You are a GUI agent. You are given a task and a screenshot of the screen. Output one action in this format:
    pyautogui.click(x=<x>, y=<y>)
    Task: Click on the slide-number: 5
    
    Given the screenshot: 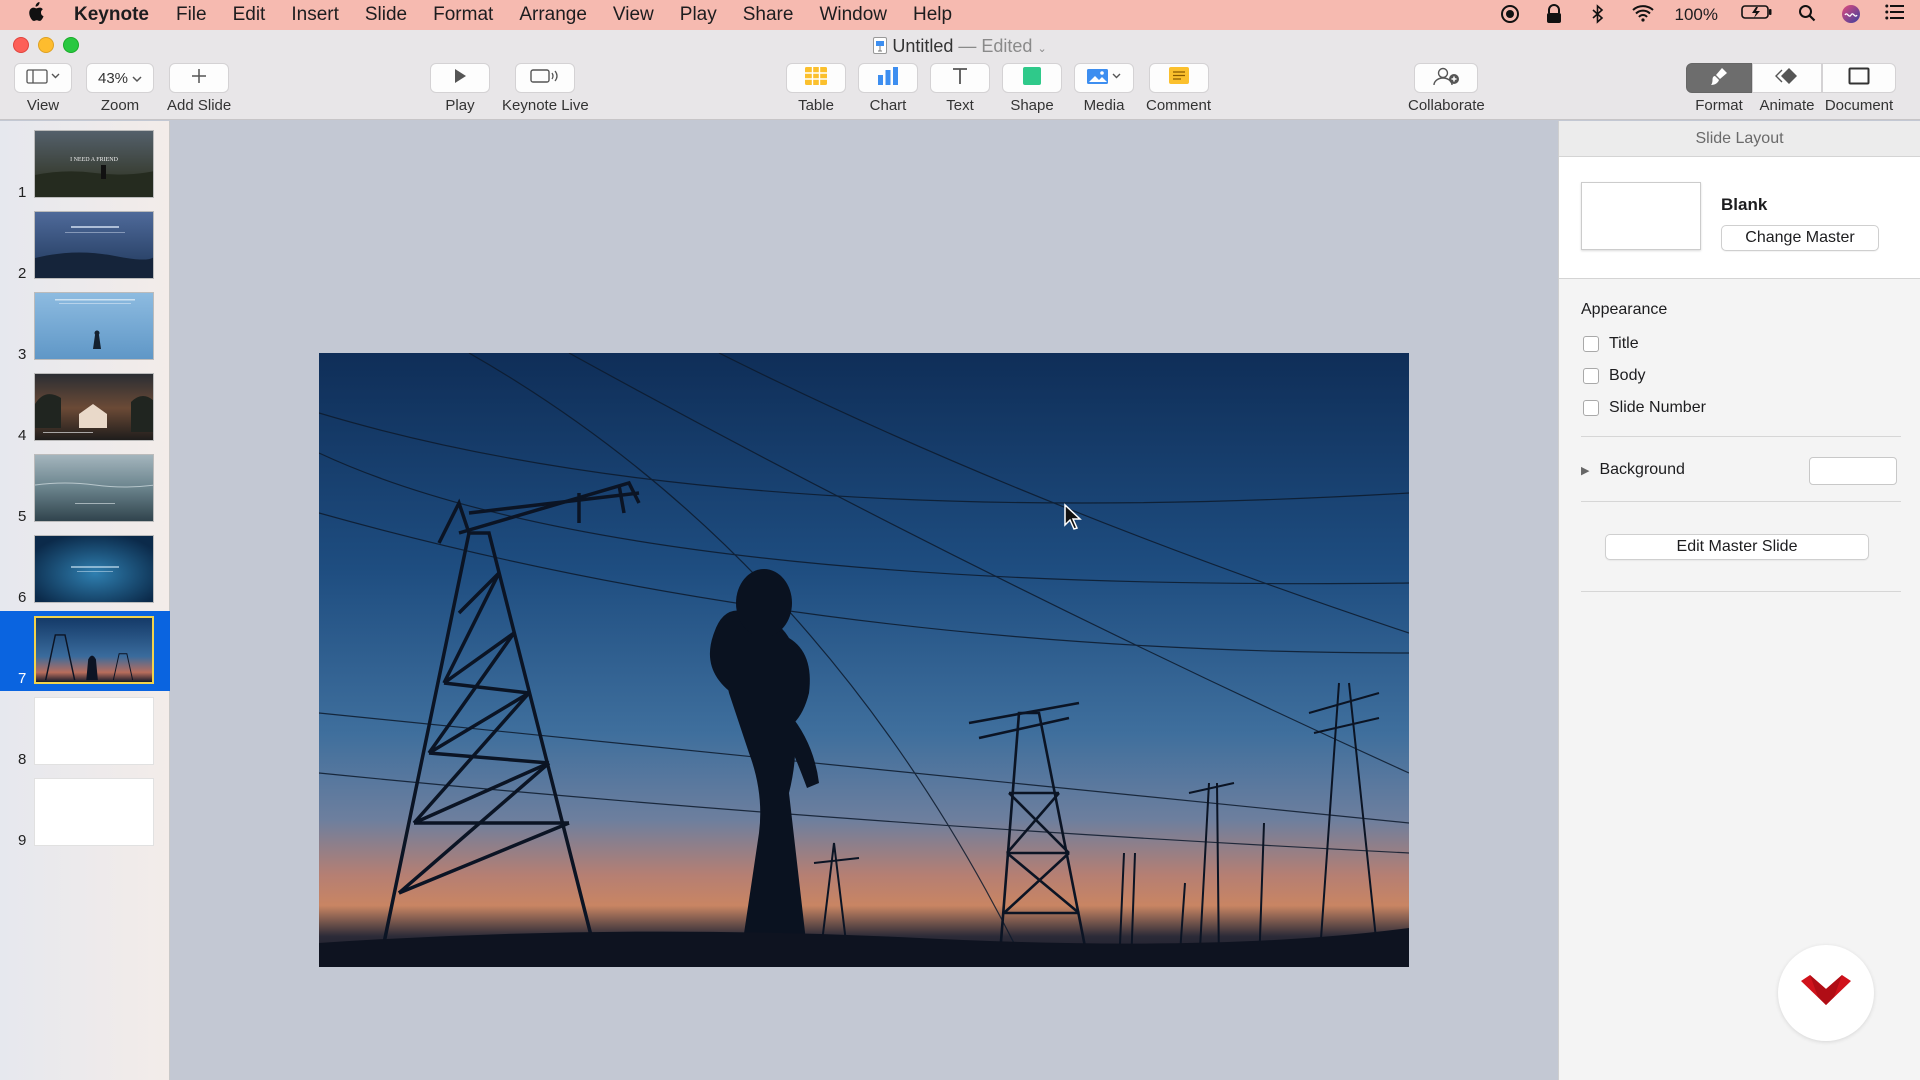 What is the action you would take?
    pyautogui.click(x=22, y=516)
    